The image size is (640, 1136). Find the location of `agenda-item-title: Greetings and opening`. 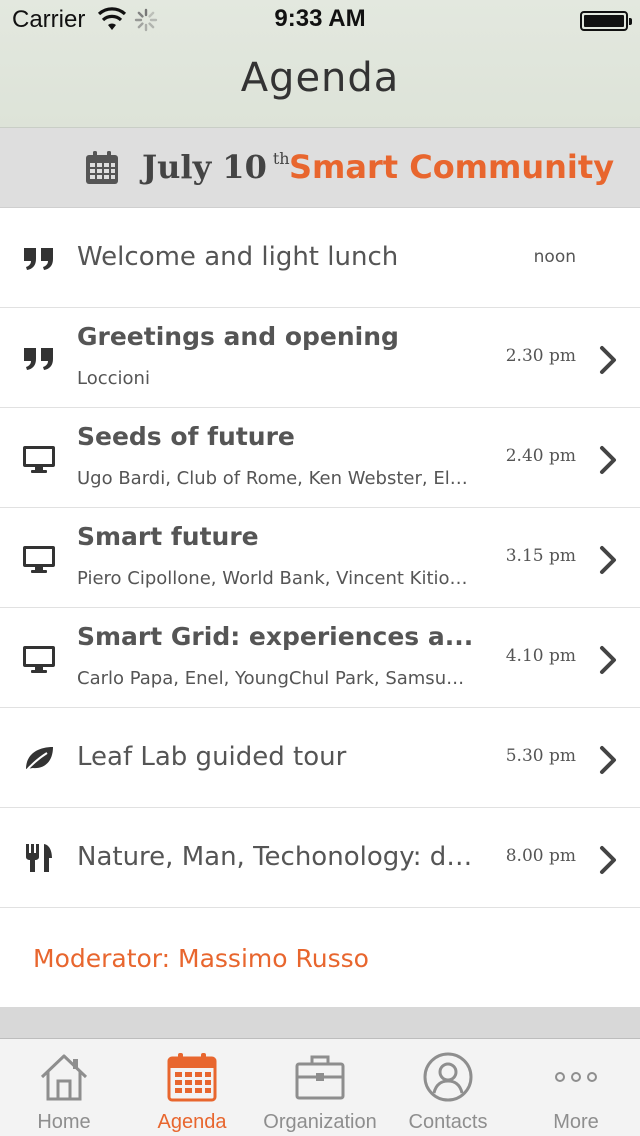

agenda-item-title: Greetings and opening is located at coordinates (238, 336).